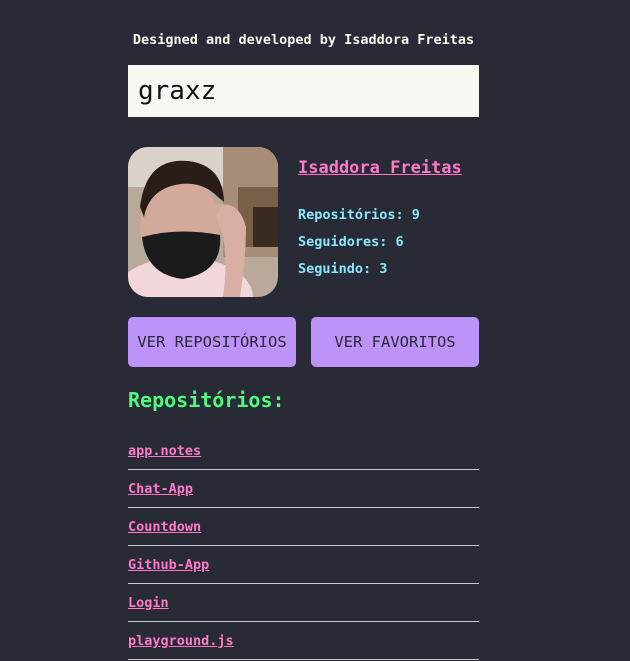 The height and width of the screenshot is (661, 630). Describe the element at coordinates (206, 400) in the screenshot. I see `repositories-heading: Repositórios:` at that location.